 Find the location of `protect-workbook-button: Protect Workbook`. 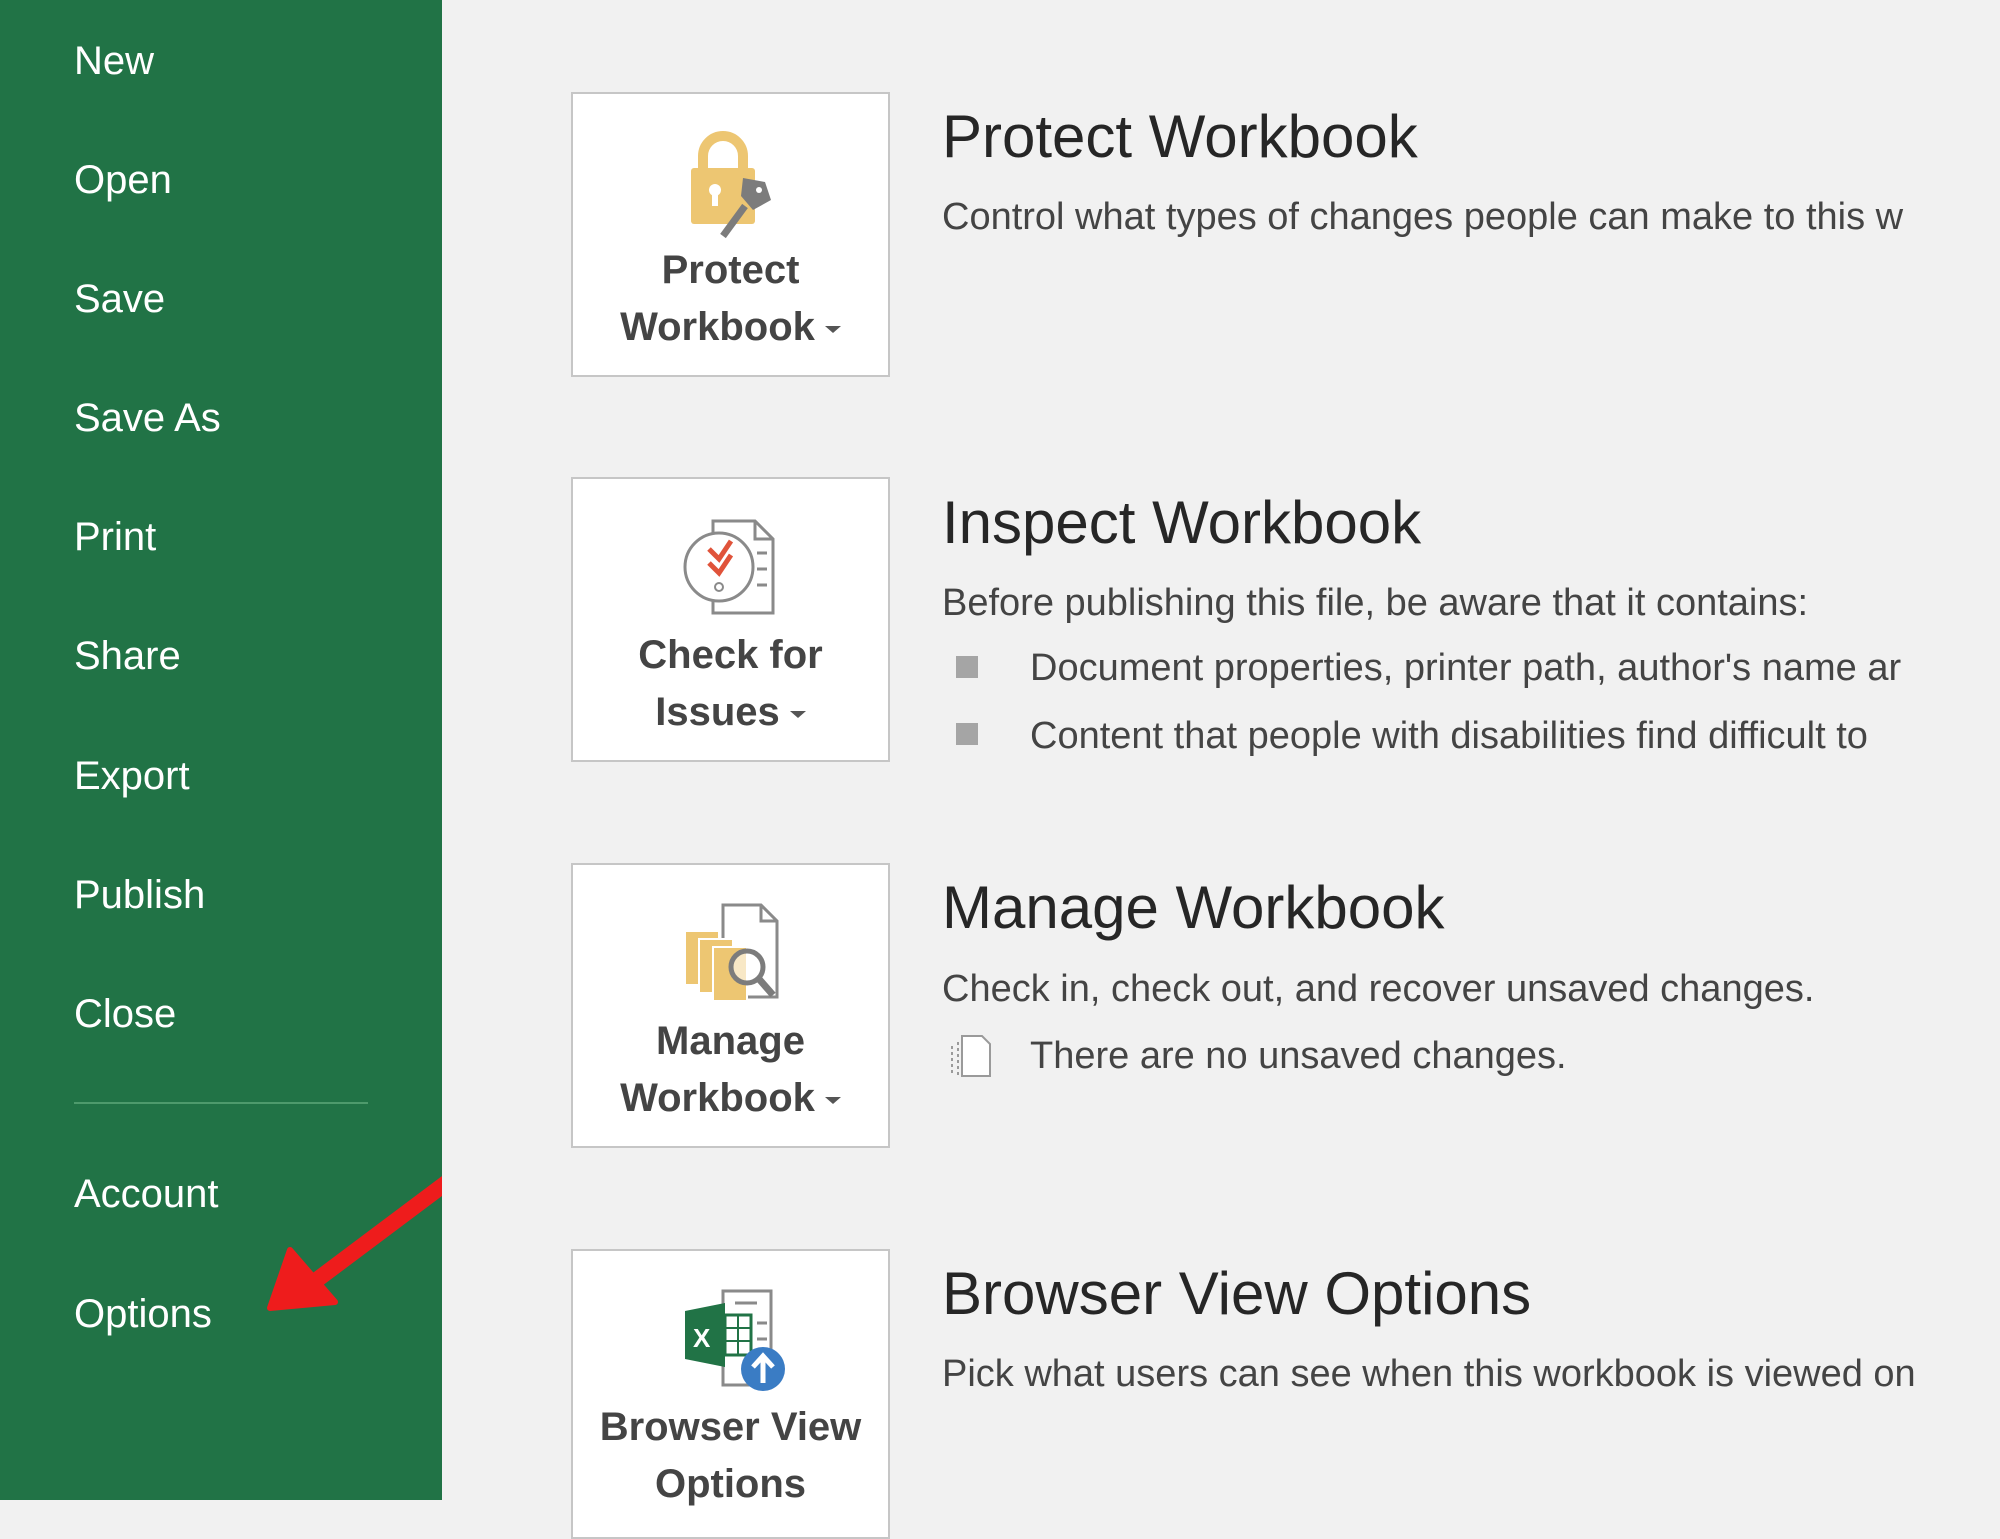

protect-workbook-button: Protect Workbook is located at coordinates (730, 234).